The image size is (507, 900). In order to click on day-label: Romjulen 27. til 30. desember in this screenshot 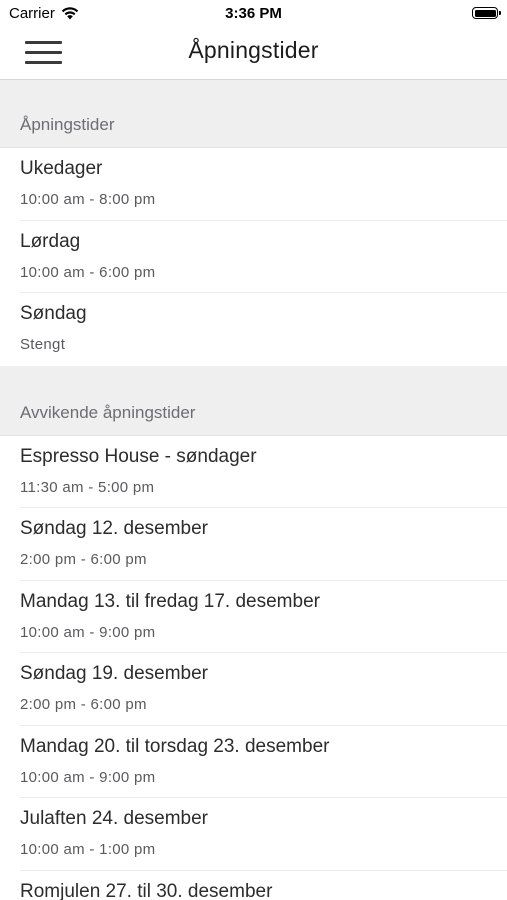, I will do `click(146, 890)`.